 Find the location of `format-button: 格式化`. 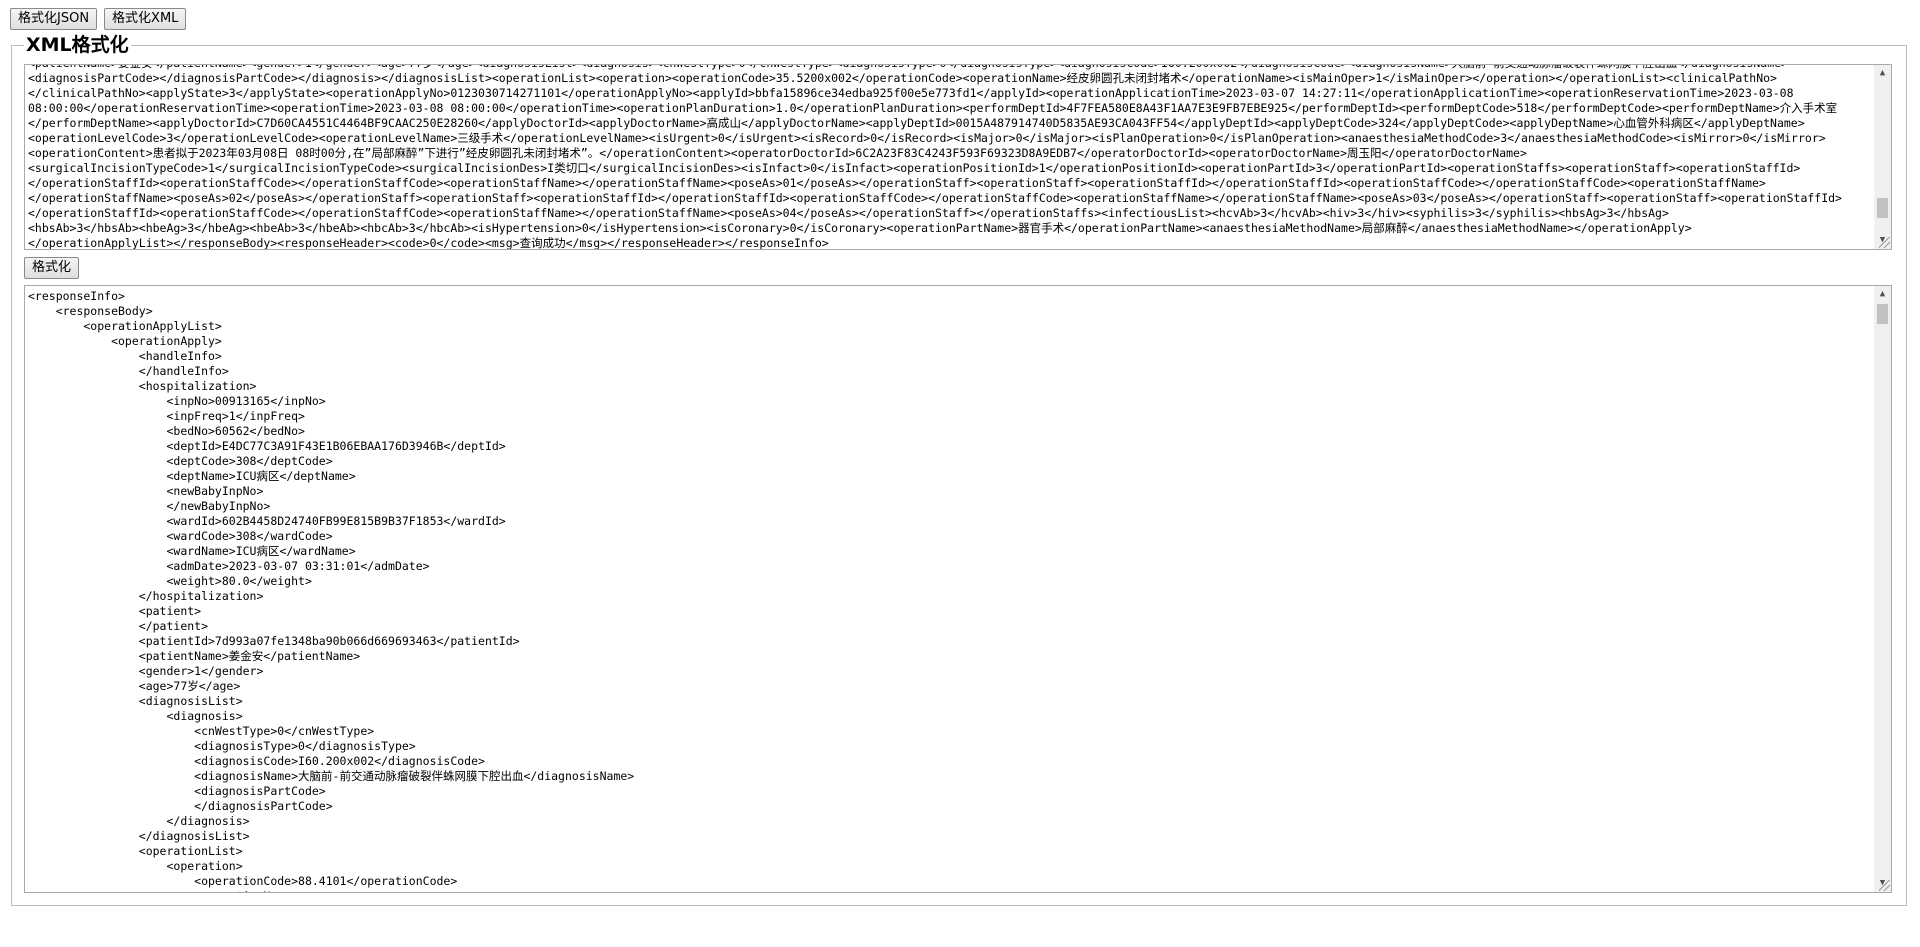

format-button: 格式化 is located at coordinates (52, 268).